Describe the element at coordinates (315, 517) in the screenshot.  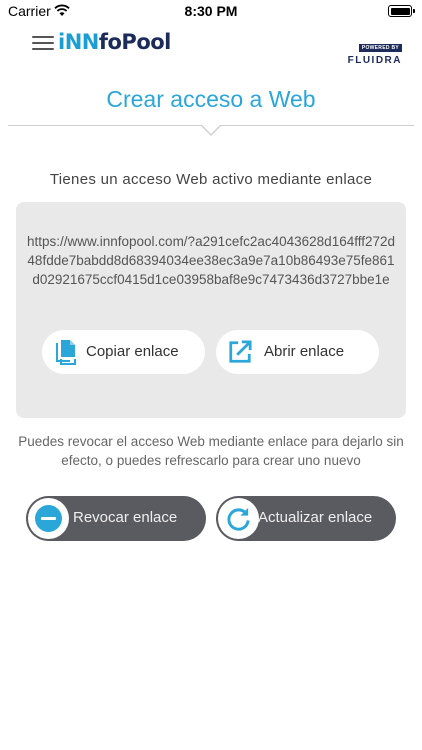
I see `refresh-link-label: Actualizar enlace` at that location.